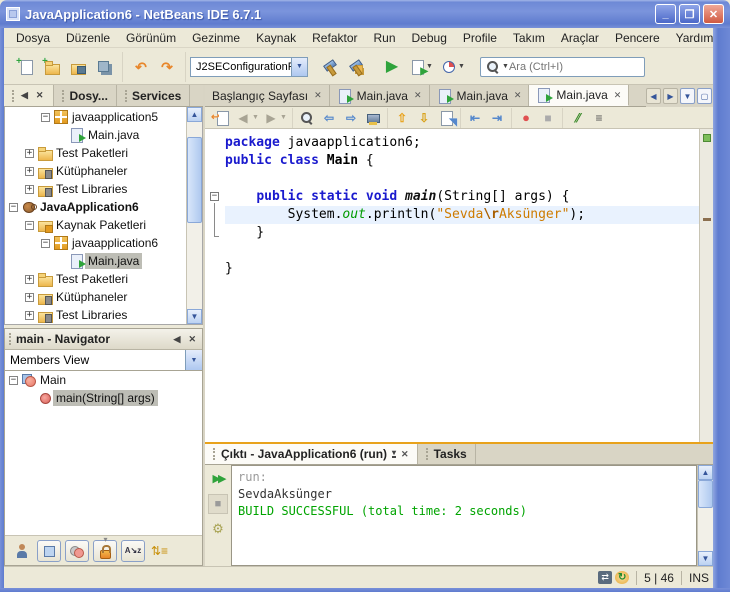 The height and width of the screenshot is (592, 730). What do you see at coordinates (103, 339) in the screenshot?
I see `navigator-header: main - Navigator ◀ ✕` at bounding box center [103, 339].